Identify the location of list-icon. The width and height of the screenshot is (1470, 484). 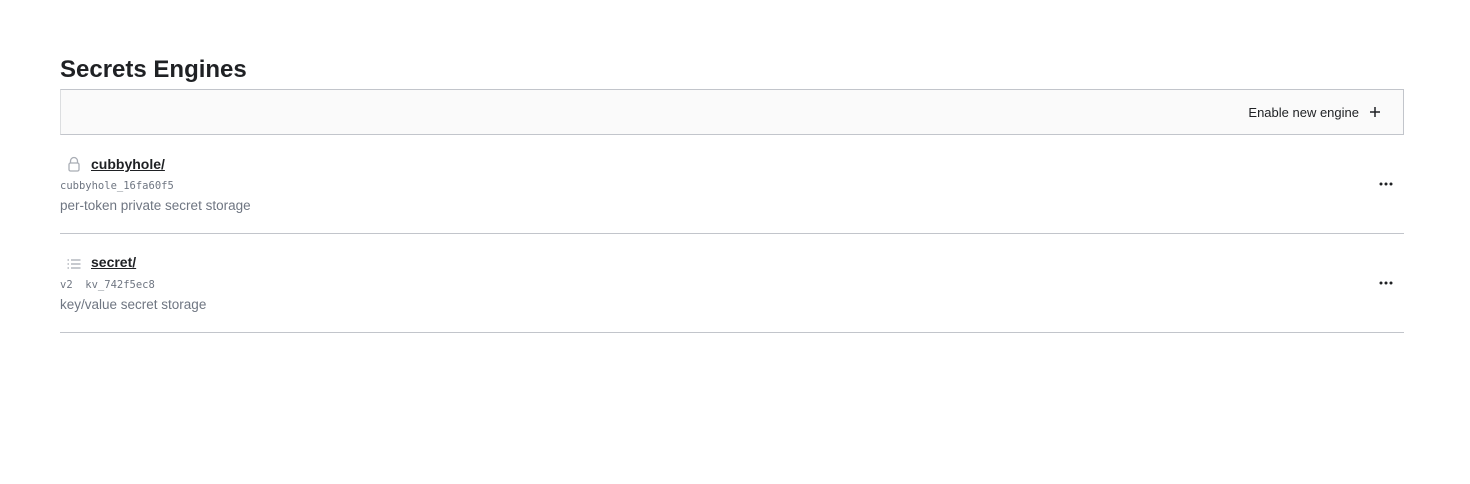
(74, 264).